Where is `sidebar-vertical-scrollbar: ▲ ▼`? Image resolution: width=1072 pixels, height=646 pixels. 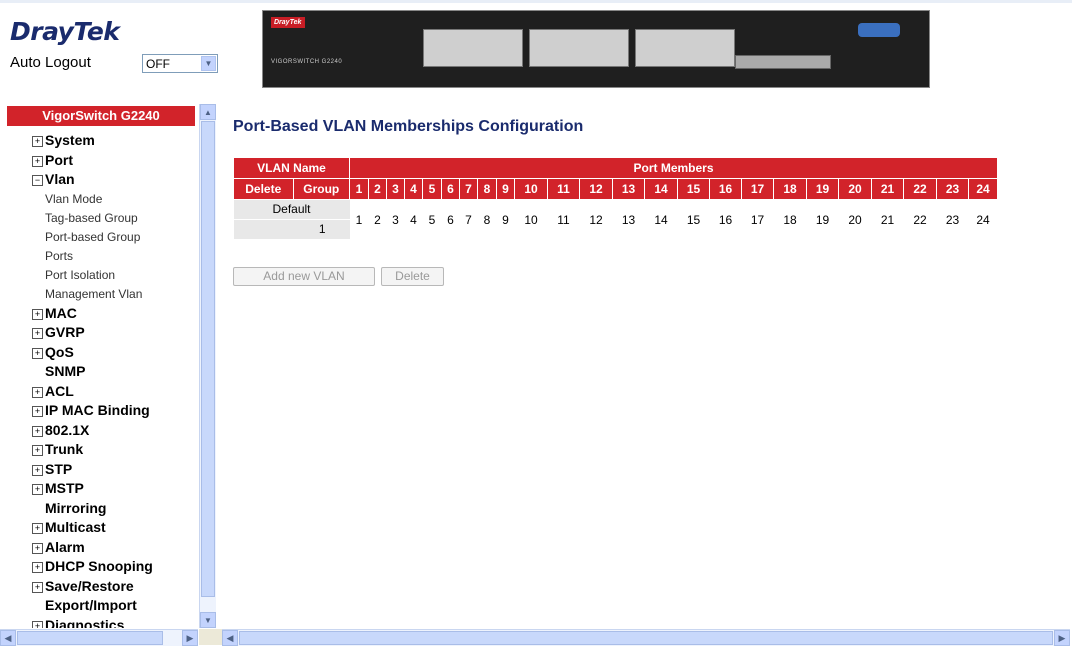 sidebar-vertical-scrollbar: ▲ ▼ is located at coordinates (207, 366).